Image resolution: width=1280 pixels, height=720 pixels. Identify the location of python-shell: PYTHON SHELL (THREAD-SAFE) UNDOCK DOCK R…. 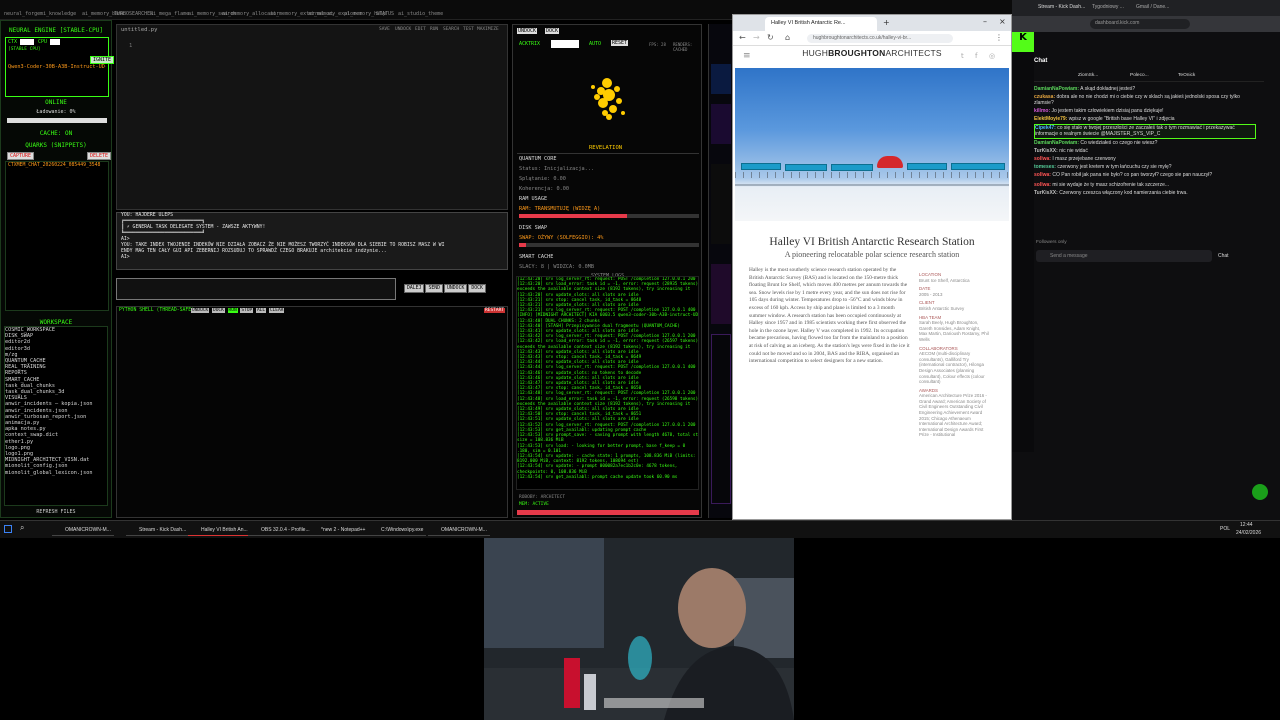
(312, 412).